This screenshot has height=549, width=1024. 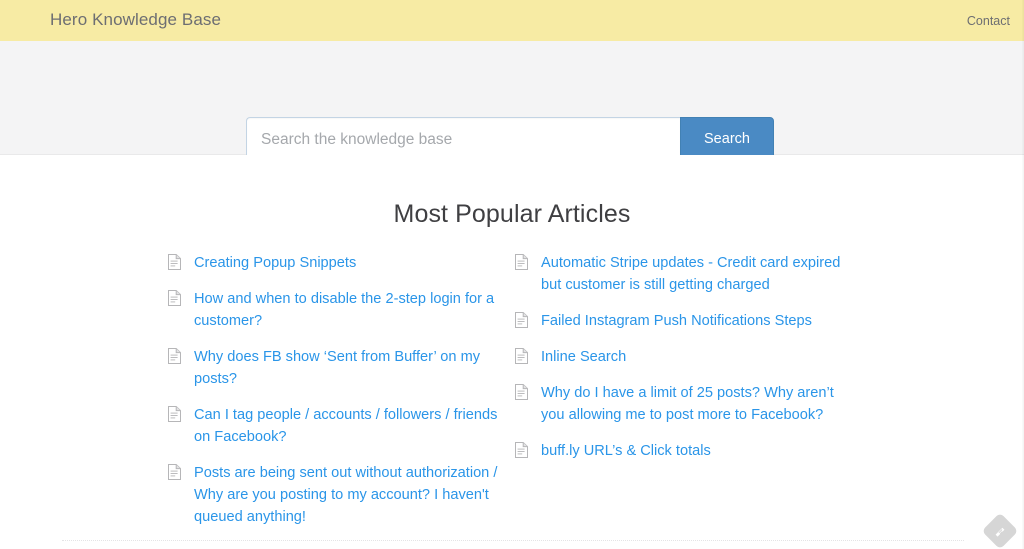 I want to click on feedly-badge-glyph, so click(x=1000, y=531).